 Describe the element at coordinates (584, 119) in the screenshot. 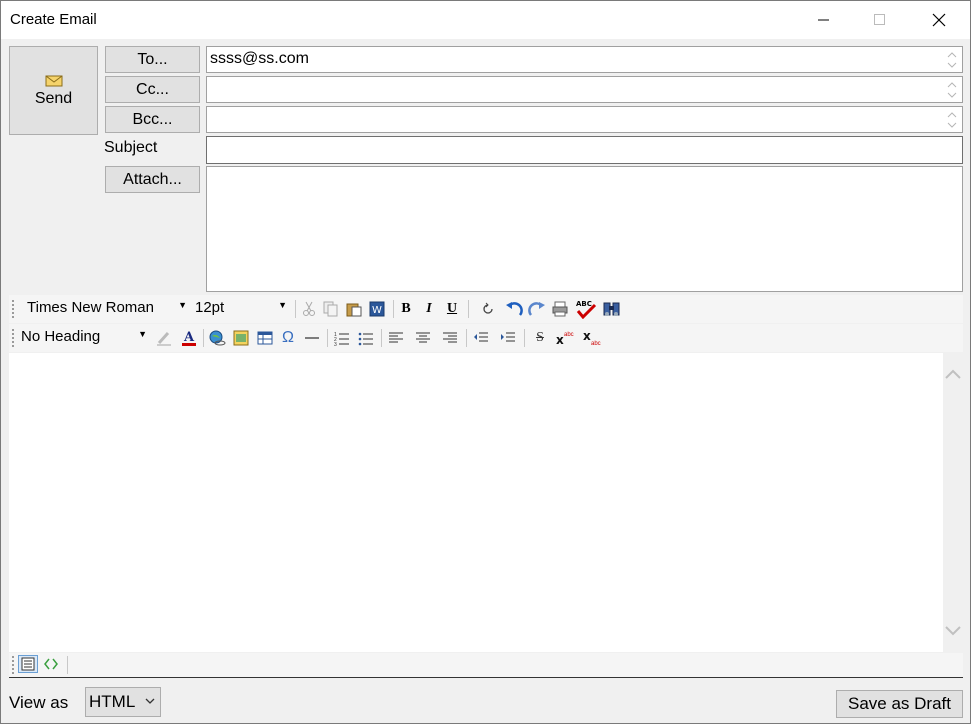

I see `bcc-field` at that location.